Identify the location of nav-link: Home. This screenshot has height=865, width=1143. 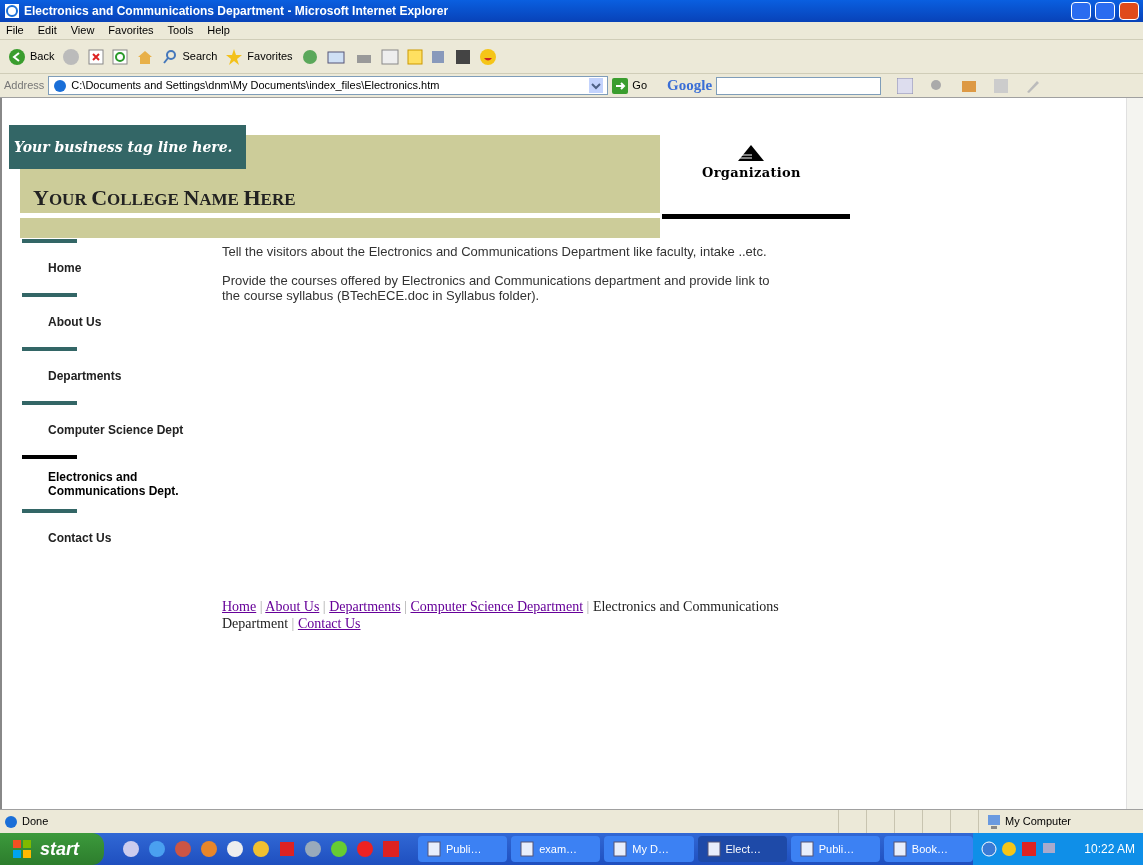
(65, 268).